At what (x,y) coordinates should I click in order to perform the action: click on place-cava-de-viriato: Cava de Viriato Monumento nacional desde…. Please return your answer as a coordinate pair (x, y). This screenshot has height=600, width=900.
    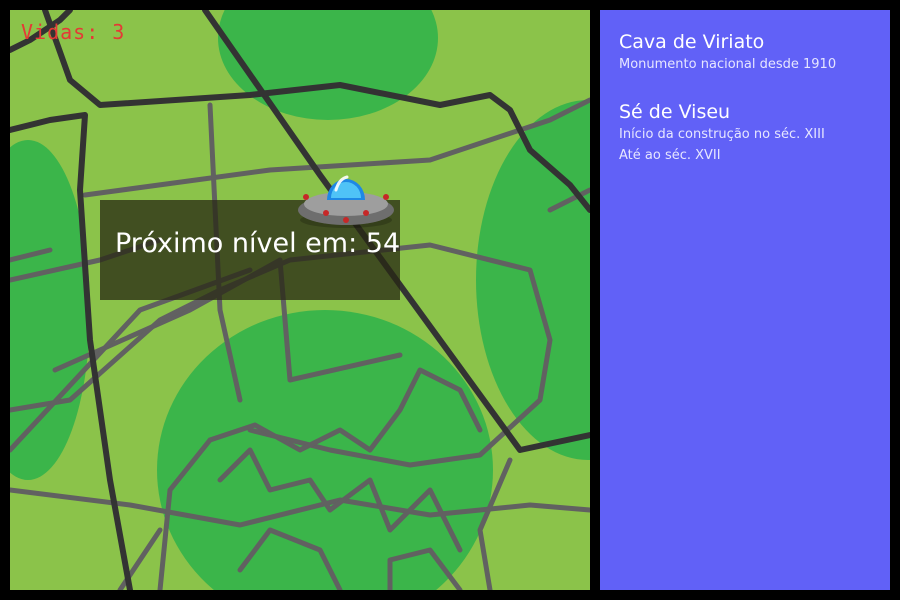
    Looking at the image, I should click on (727, 52).